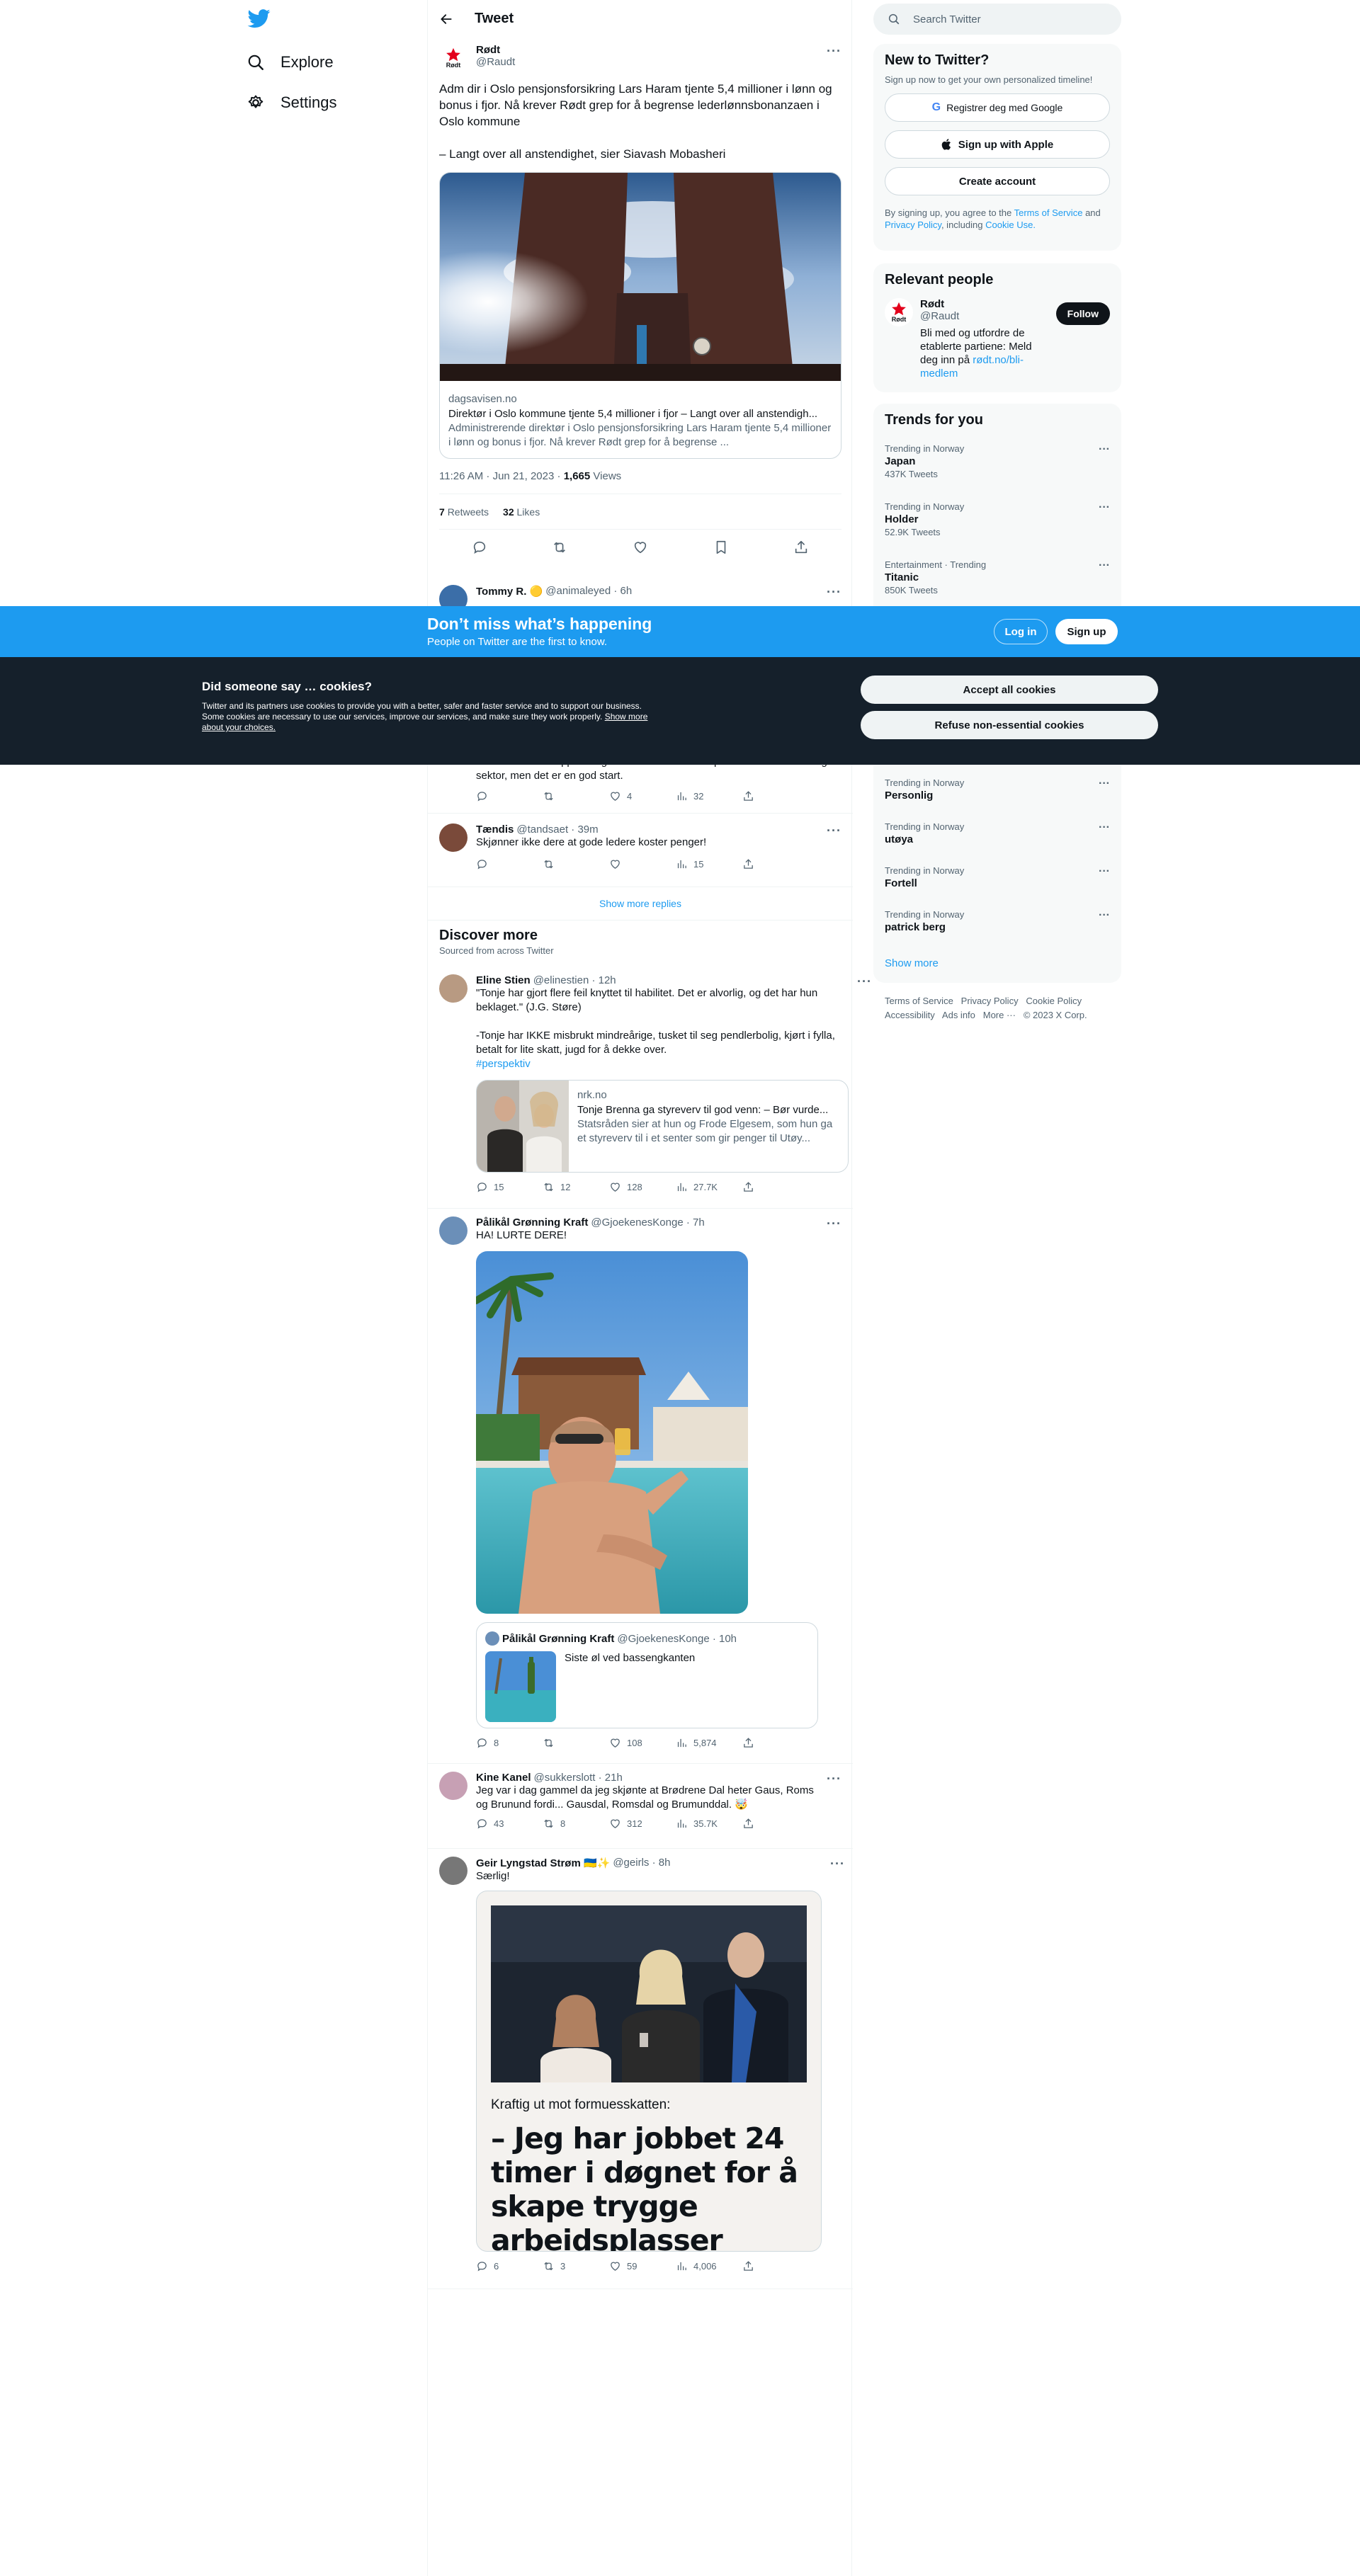  Describe the element at coordinates (446, 19) in the screenshot. I see `back-arrow-icon` at that location.